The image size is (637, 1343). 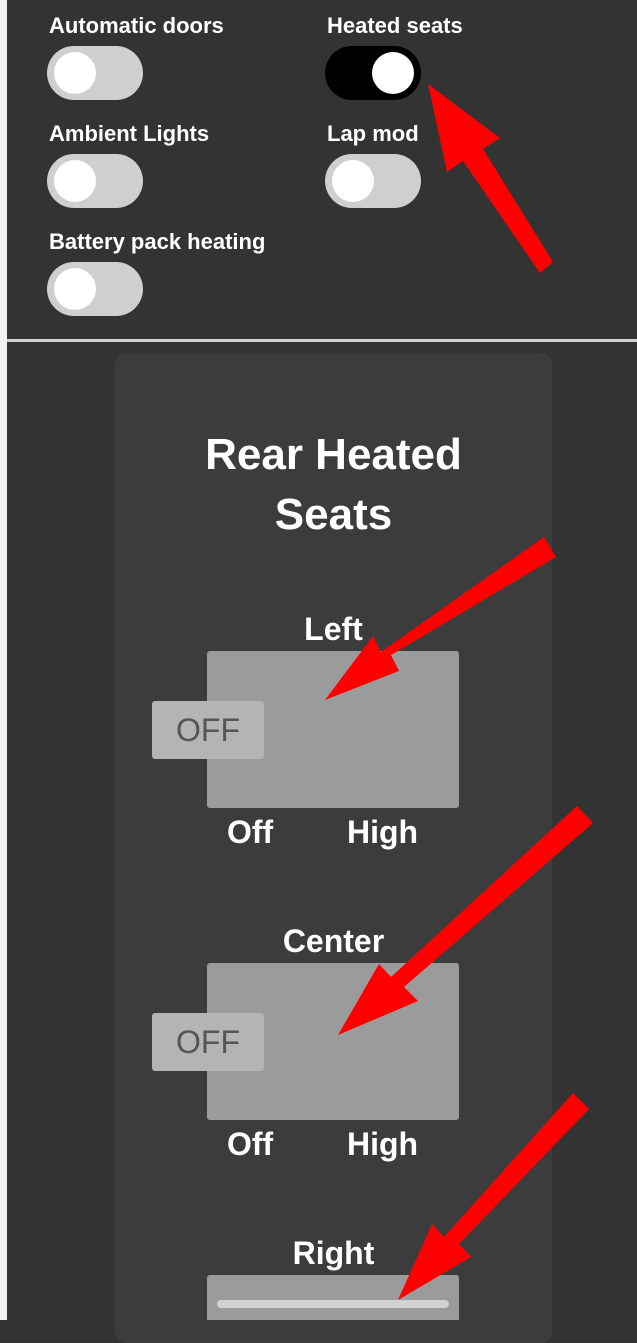 What do you see at coordinates (333, 941) in the screenshot?
I see `center-seat-label: Center` at bounding box center [333, 941].